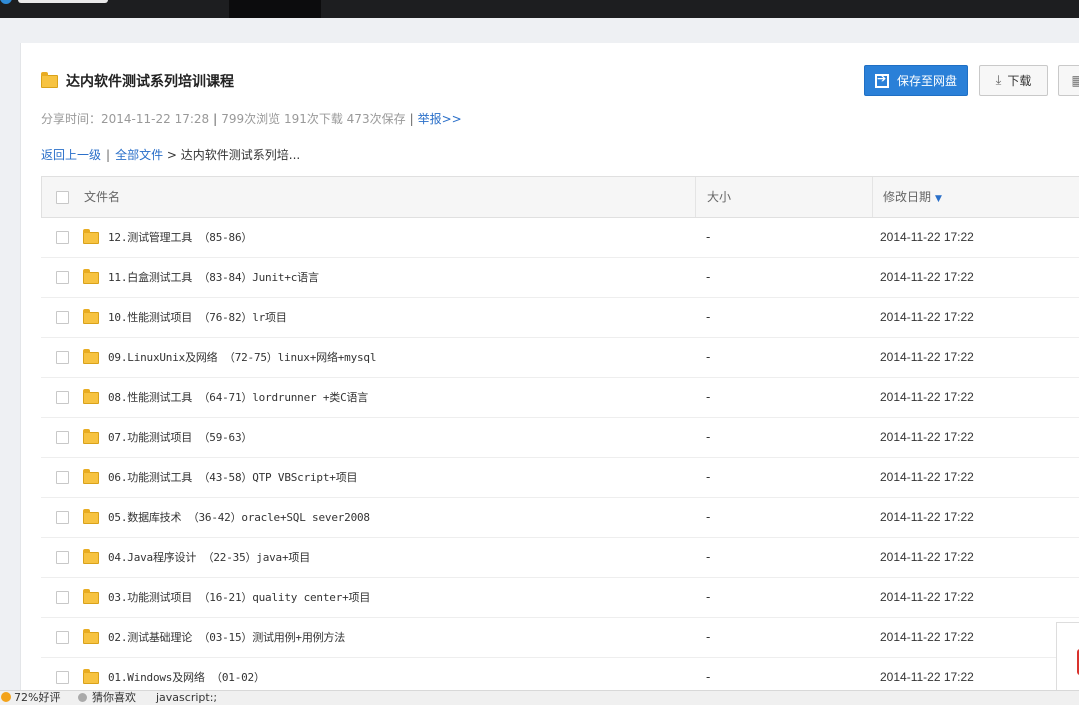  I want to click on logo-wordmark, so click(63, 1).